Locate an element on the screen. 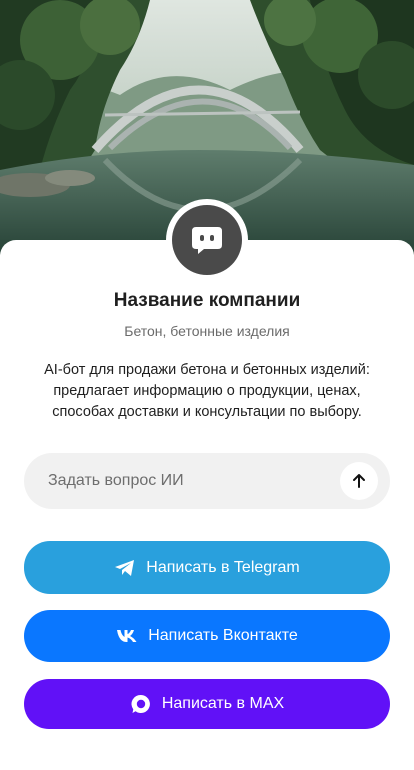  max-icon is located at coordinates (141, 704).